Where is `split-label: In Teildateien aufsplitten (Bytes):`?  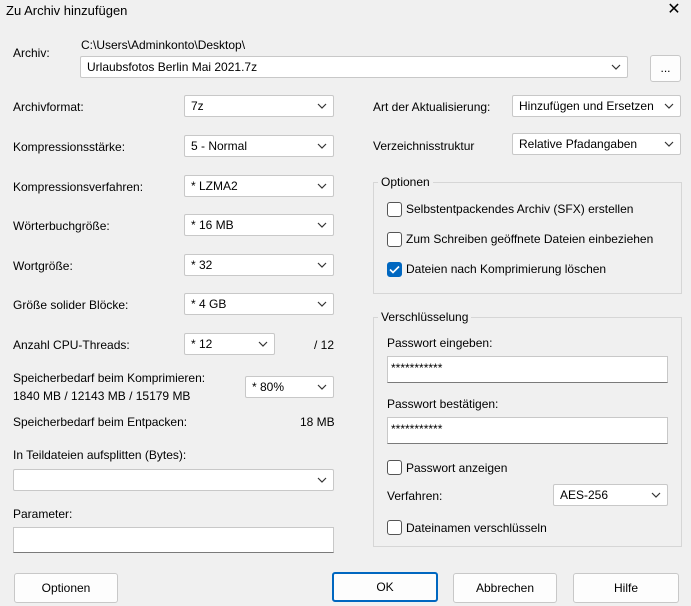 split-label: In Teildateien aufsplitten (Bytes): is located at coordinates (100, 455).